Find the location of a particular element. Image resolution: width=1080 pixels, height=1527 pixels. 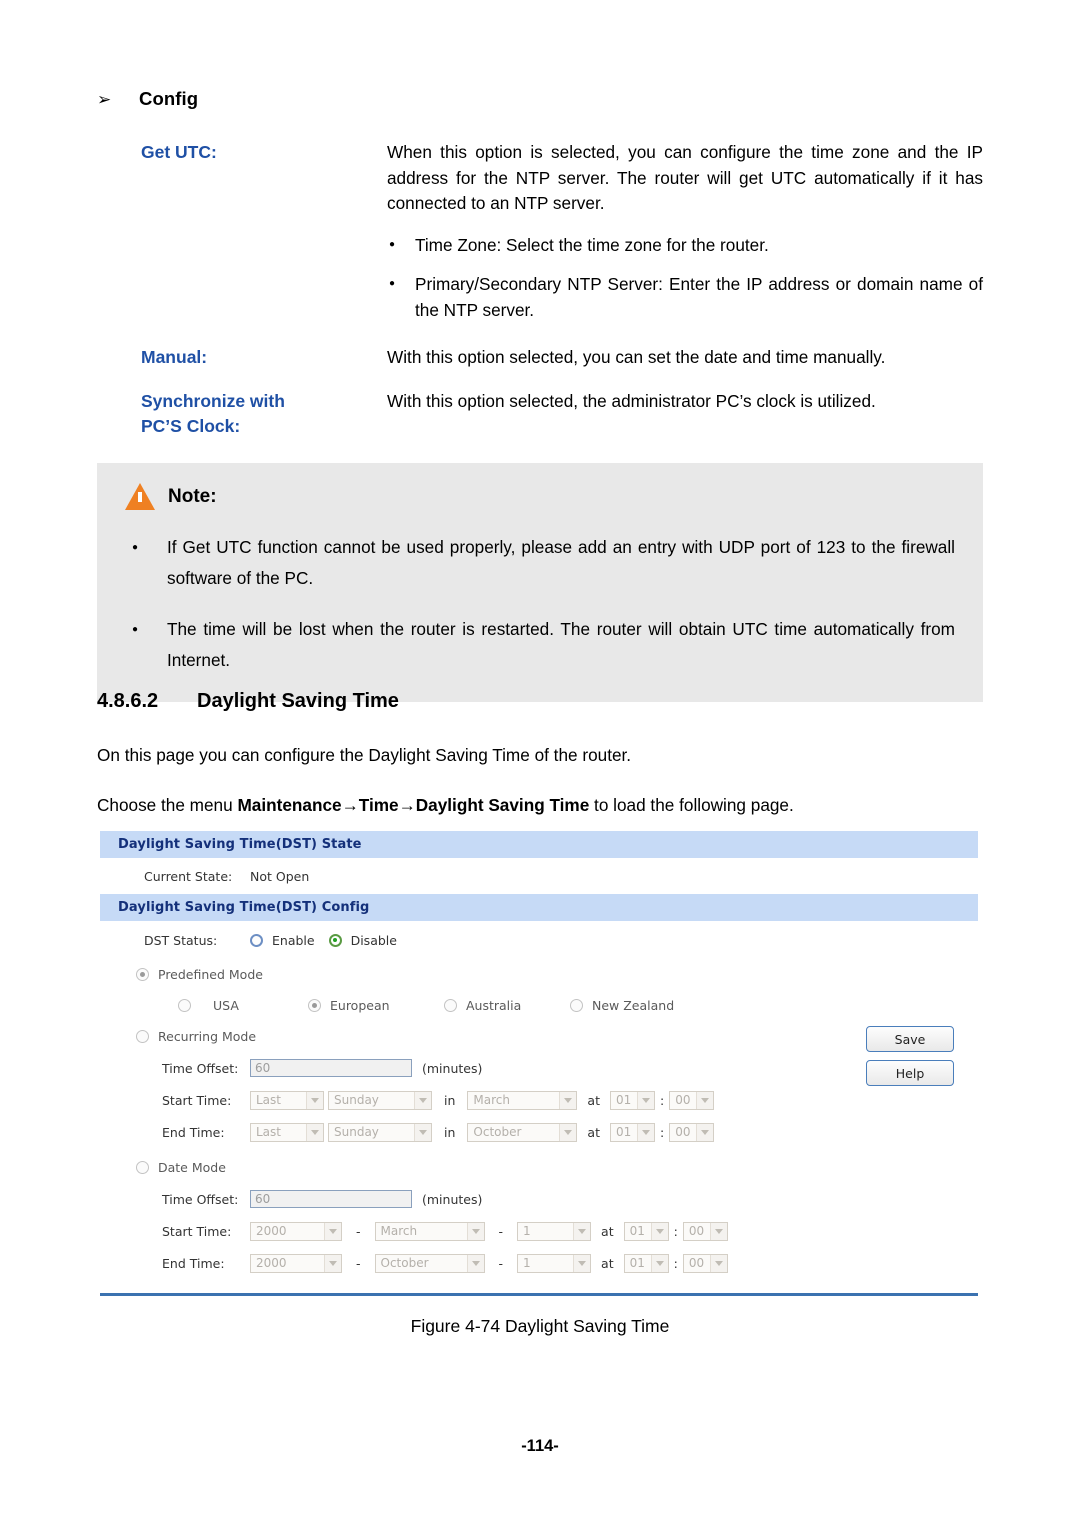

word-at-end-date: at is located at coordinates (607, 1263).